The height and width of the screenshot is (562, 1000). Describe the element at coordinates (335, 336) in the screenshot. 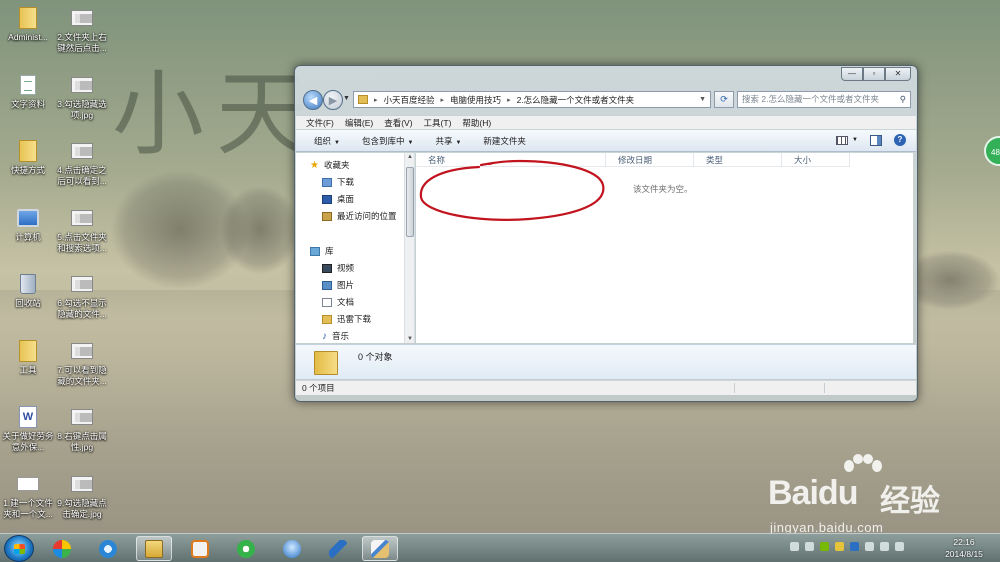

I see `nav-item-music: ♪ 音乐` at that location.